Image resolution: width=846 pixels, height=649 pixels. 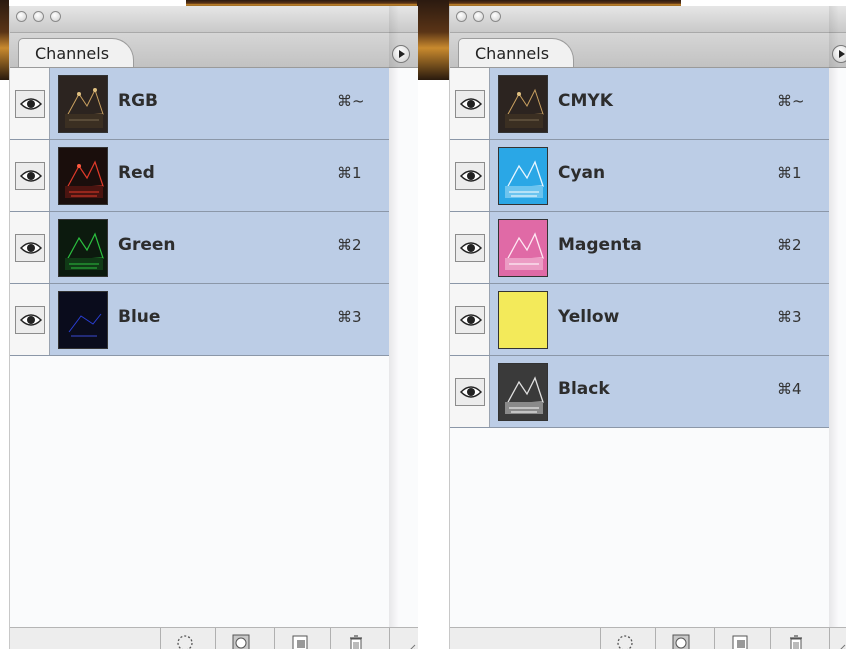 What do you see at coordinates (600, 245) in the screenshot?
I see `channel-name: Magenta` at bounding box center [600, 245].